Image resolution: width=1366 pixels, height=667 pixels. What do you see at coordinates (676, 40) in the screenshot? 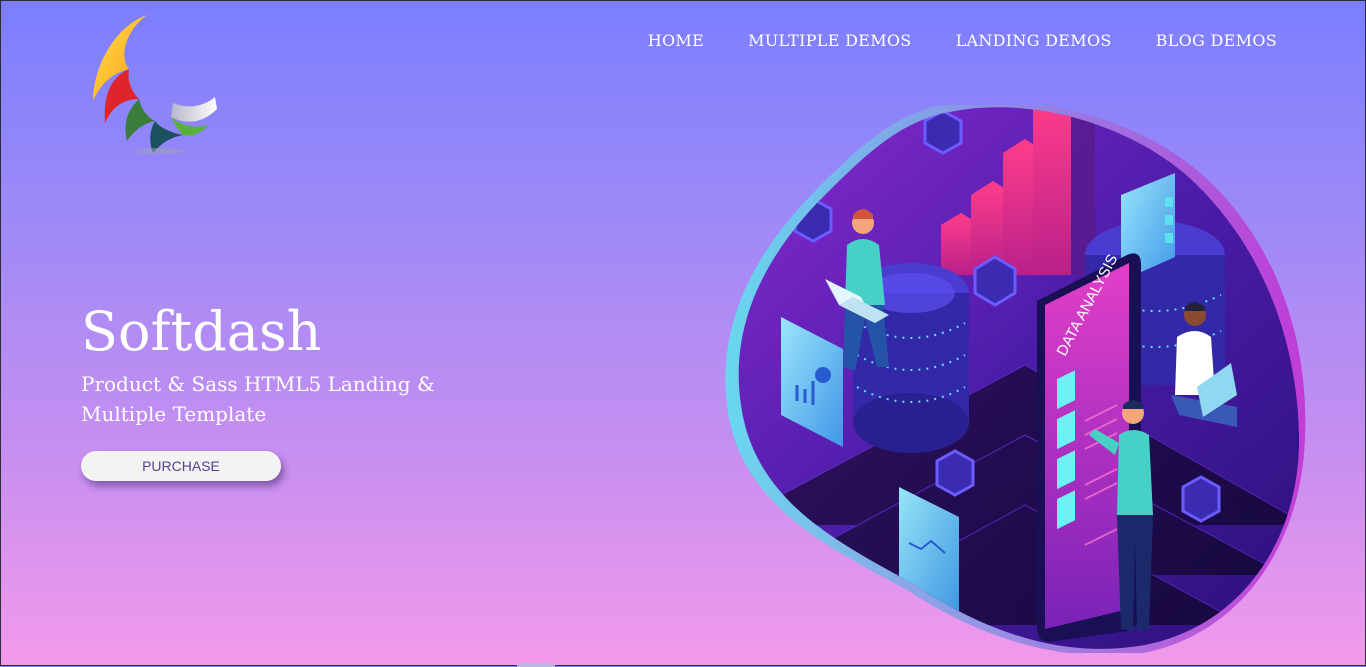
I see `nav-home: HOME` at bounding box center [676, 40].